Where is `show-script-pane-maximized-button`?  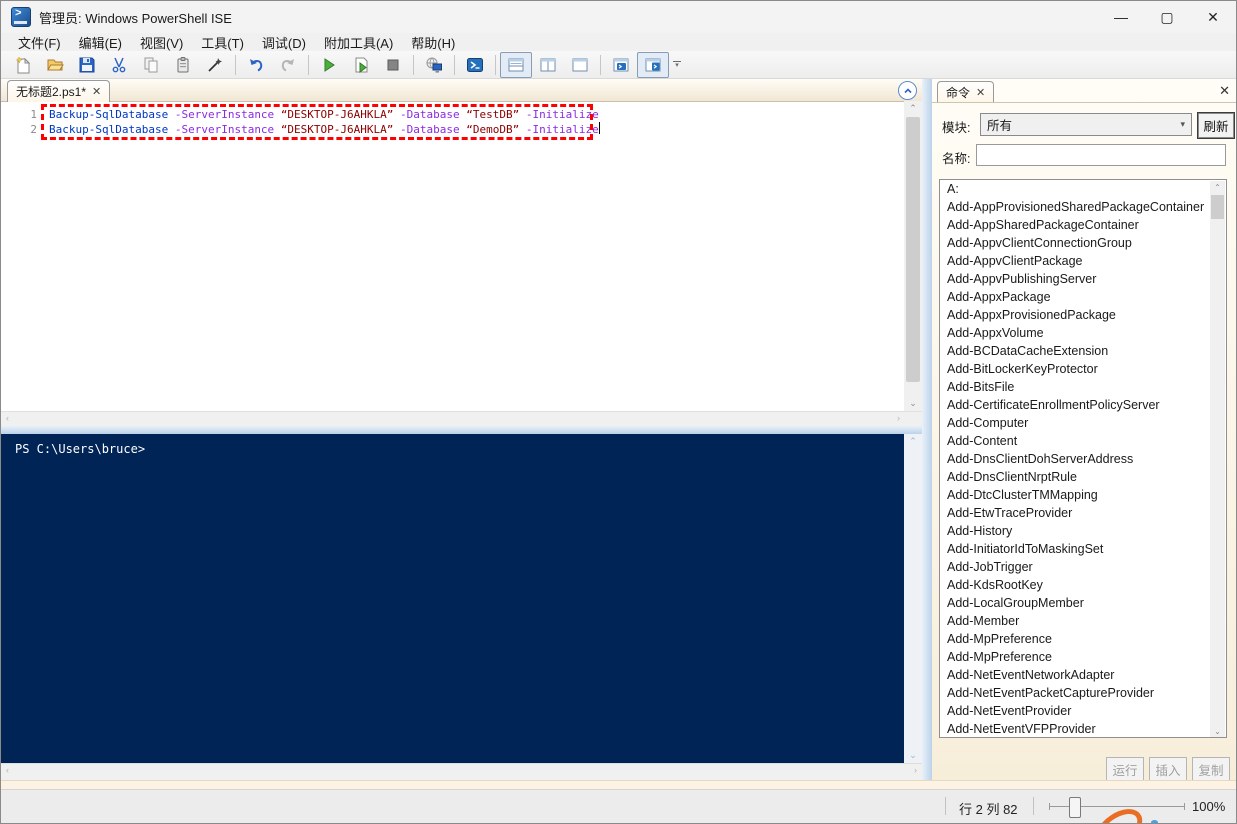
show-script-pane-maximized-button is located at coordinates (580, 65).